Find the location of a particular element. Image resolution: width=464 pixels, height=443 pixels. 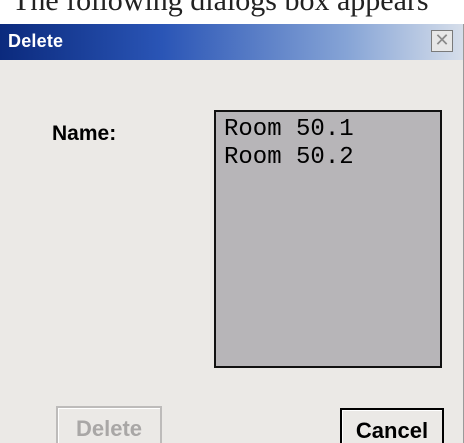

list-item: Room 50.1 is located at coordinates (328, 130).